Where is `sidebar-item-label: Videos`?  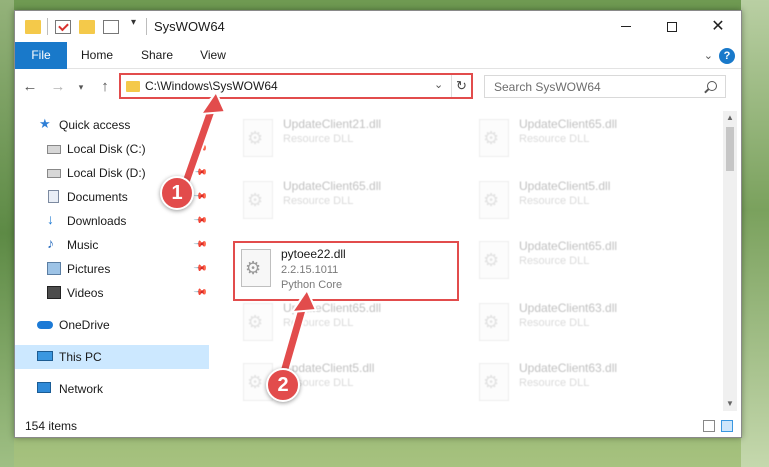
sidebar-item-label: Videos is located at coordinates (85, 293).